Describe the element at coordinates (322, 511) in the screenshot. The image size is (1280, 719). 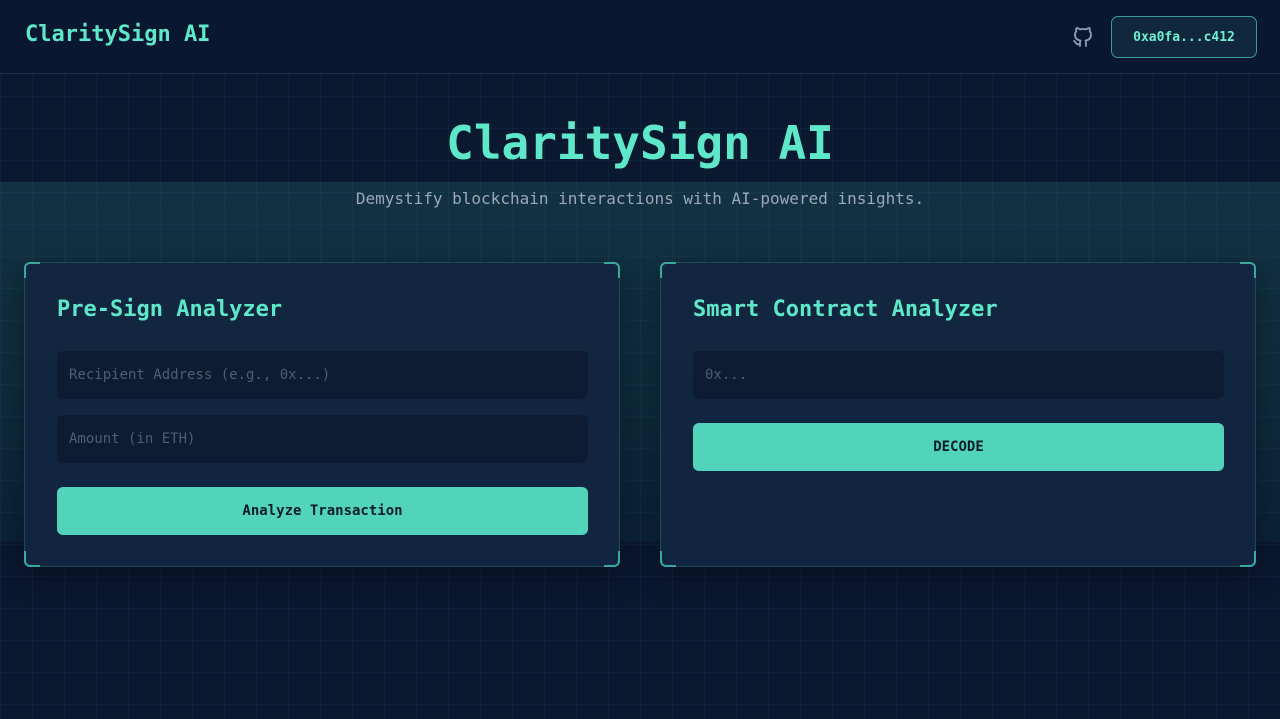
I see `analyze-transaction-button: Analyze Transaction` at that location.